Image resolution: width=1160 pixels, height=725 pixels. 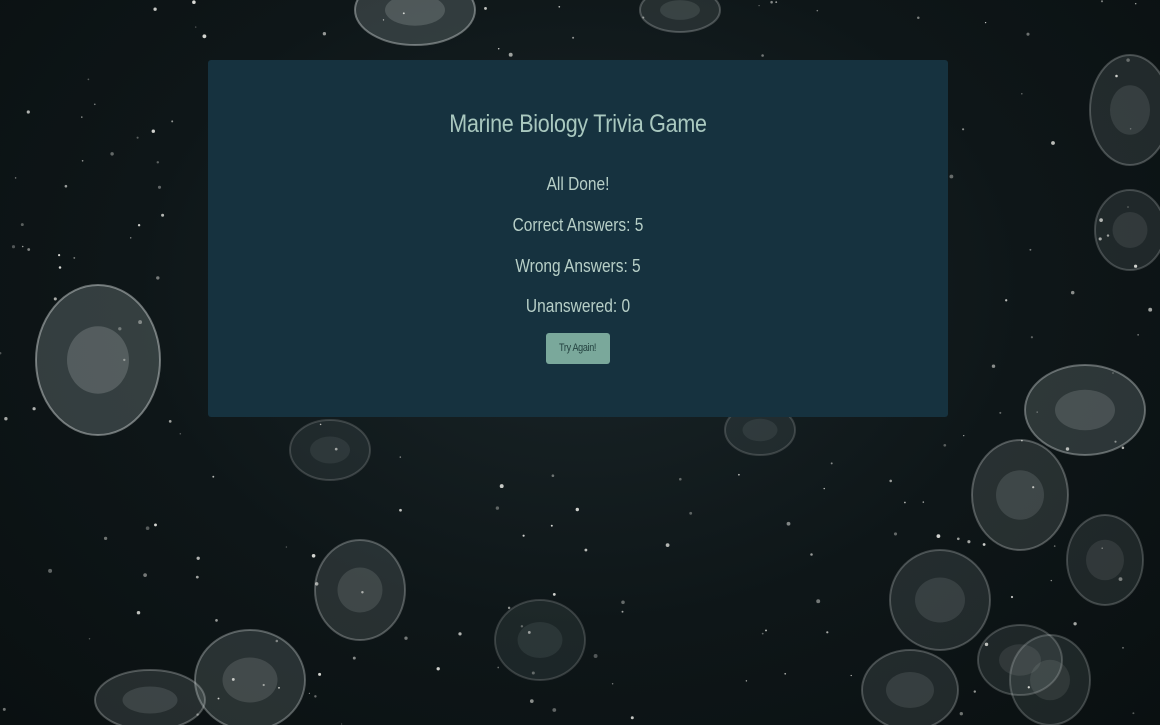 What do you see at coordinates (578, 225) in the screenshot?
I see `correct-answers-text: Correct Answers: 5` at bounding box center [578, 225].